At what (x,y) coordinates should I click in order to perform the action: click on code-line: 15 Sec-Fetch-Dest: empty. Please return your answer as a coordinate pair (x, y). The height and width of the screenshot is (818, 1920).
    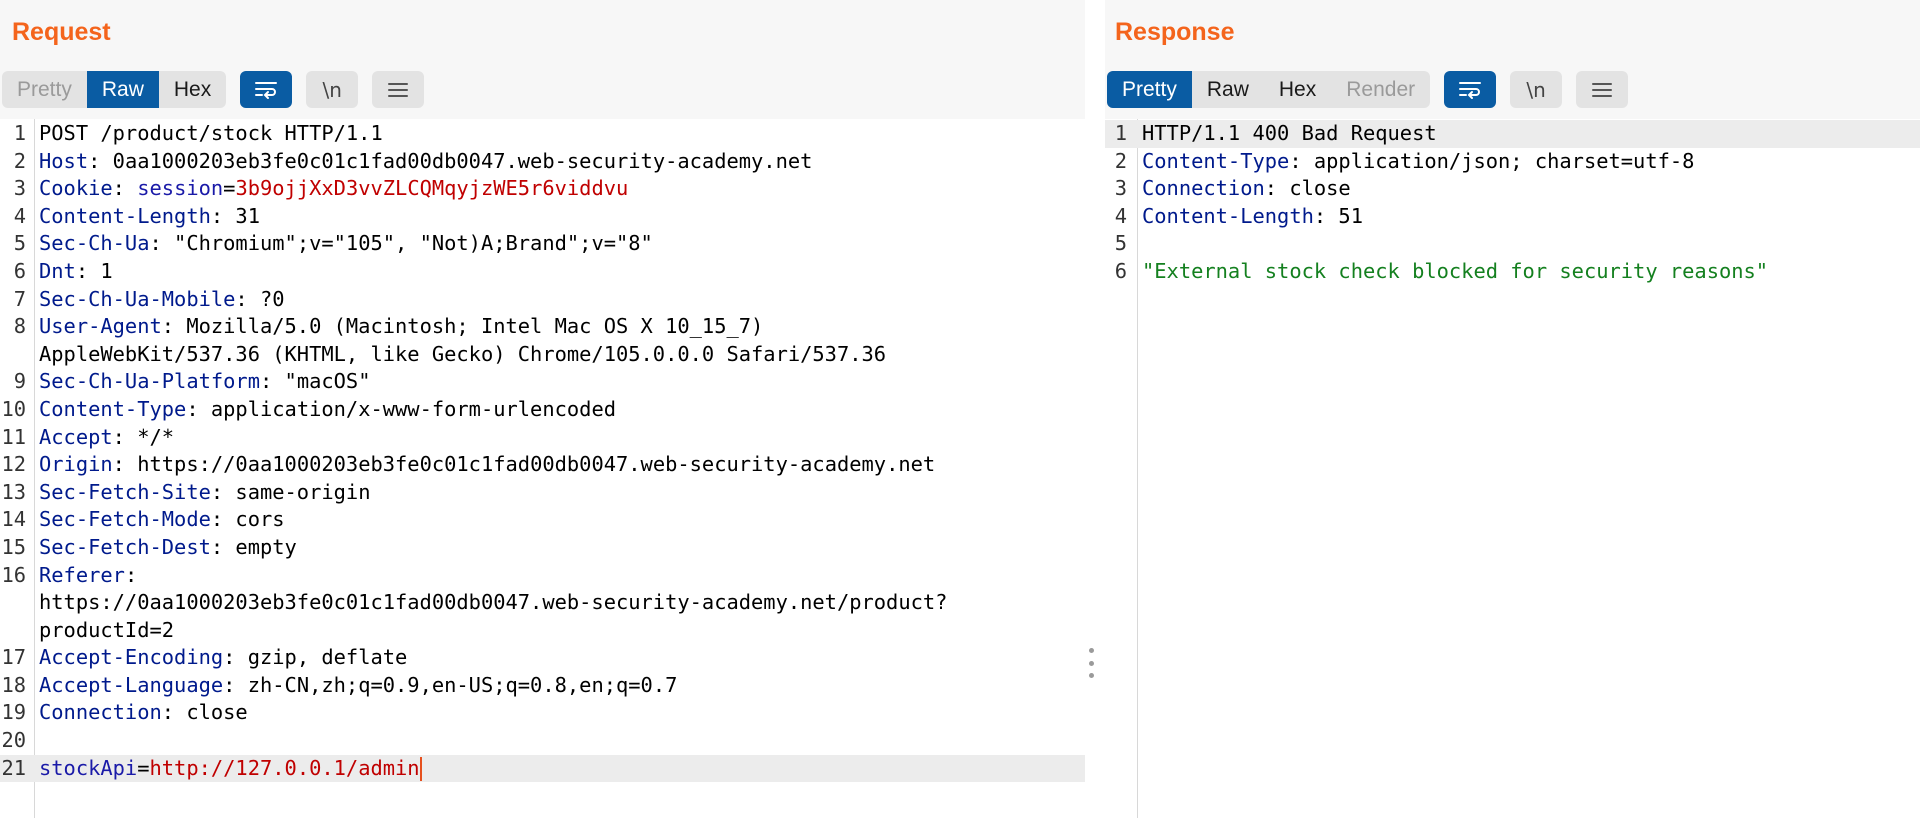
    Looking at the image, I should click on (542, 548).